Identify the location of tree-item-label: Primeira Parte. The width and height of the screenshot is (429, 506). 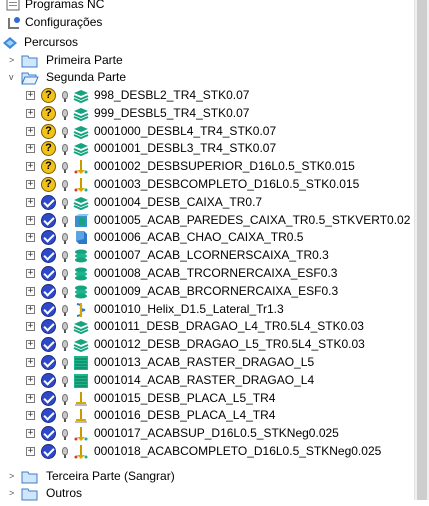
(84, 60).